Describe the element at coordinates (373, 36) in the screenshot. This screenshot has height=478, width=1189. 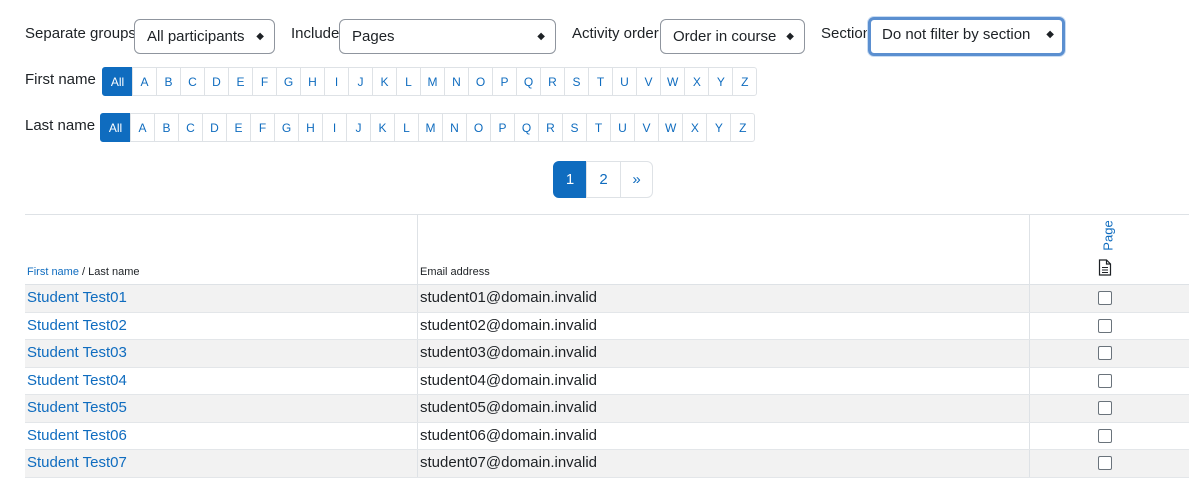
I see `include-select-value: Pages` at that location.